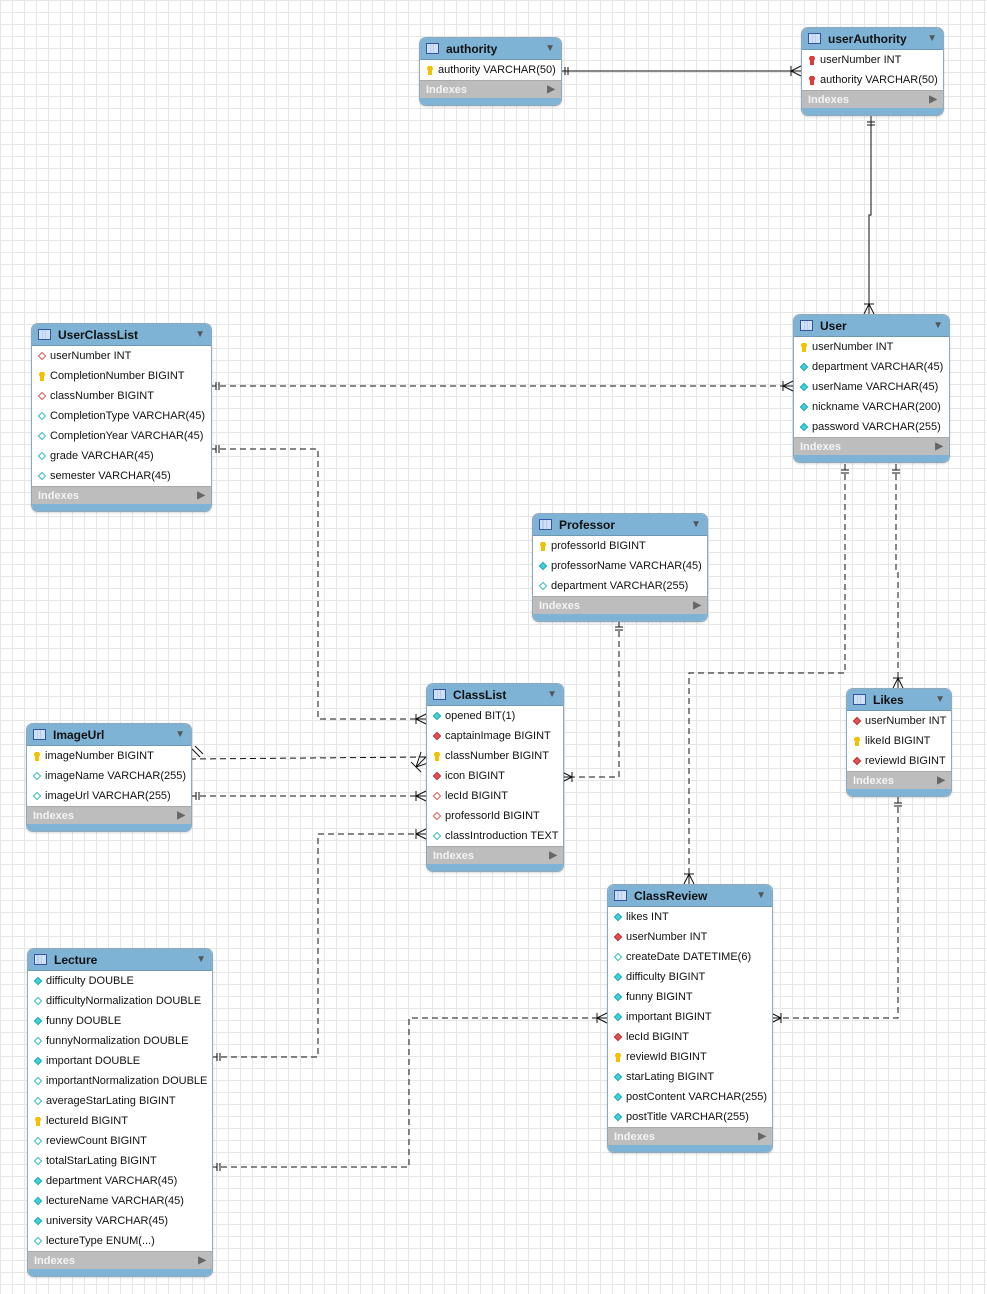 Image resolution: width=987 pixels, height=1294 pixels. Describe the element at coordinates (690, 1117) in the screenshot. I see `column-row: postTitle VARCHAR(255)` at that location.